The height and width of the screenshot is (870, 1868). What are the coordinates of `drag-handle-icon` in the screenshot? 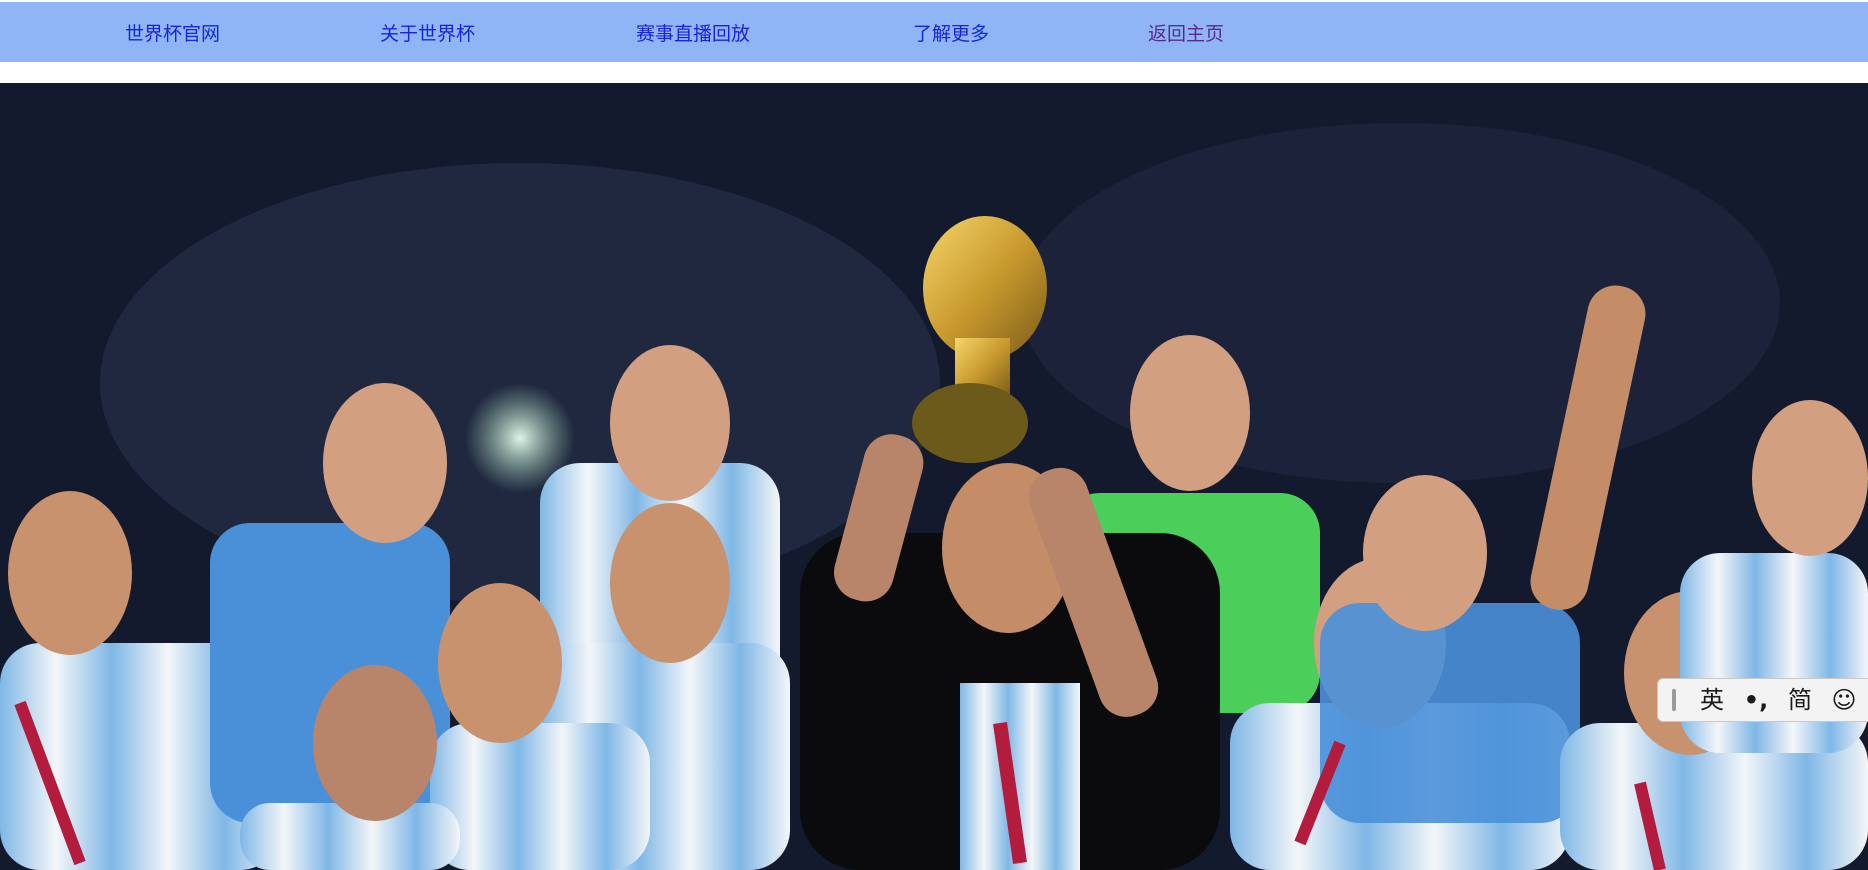 It's located at (1674, 700).